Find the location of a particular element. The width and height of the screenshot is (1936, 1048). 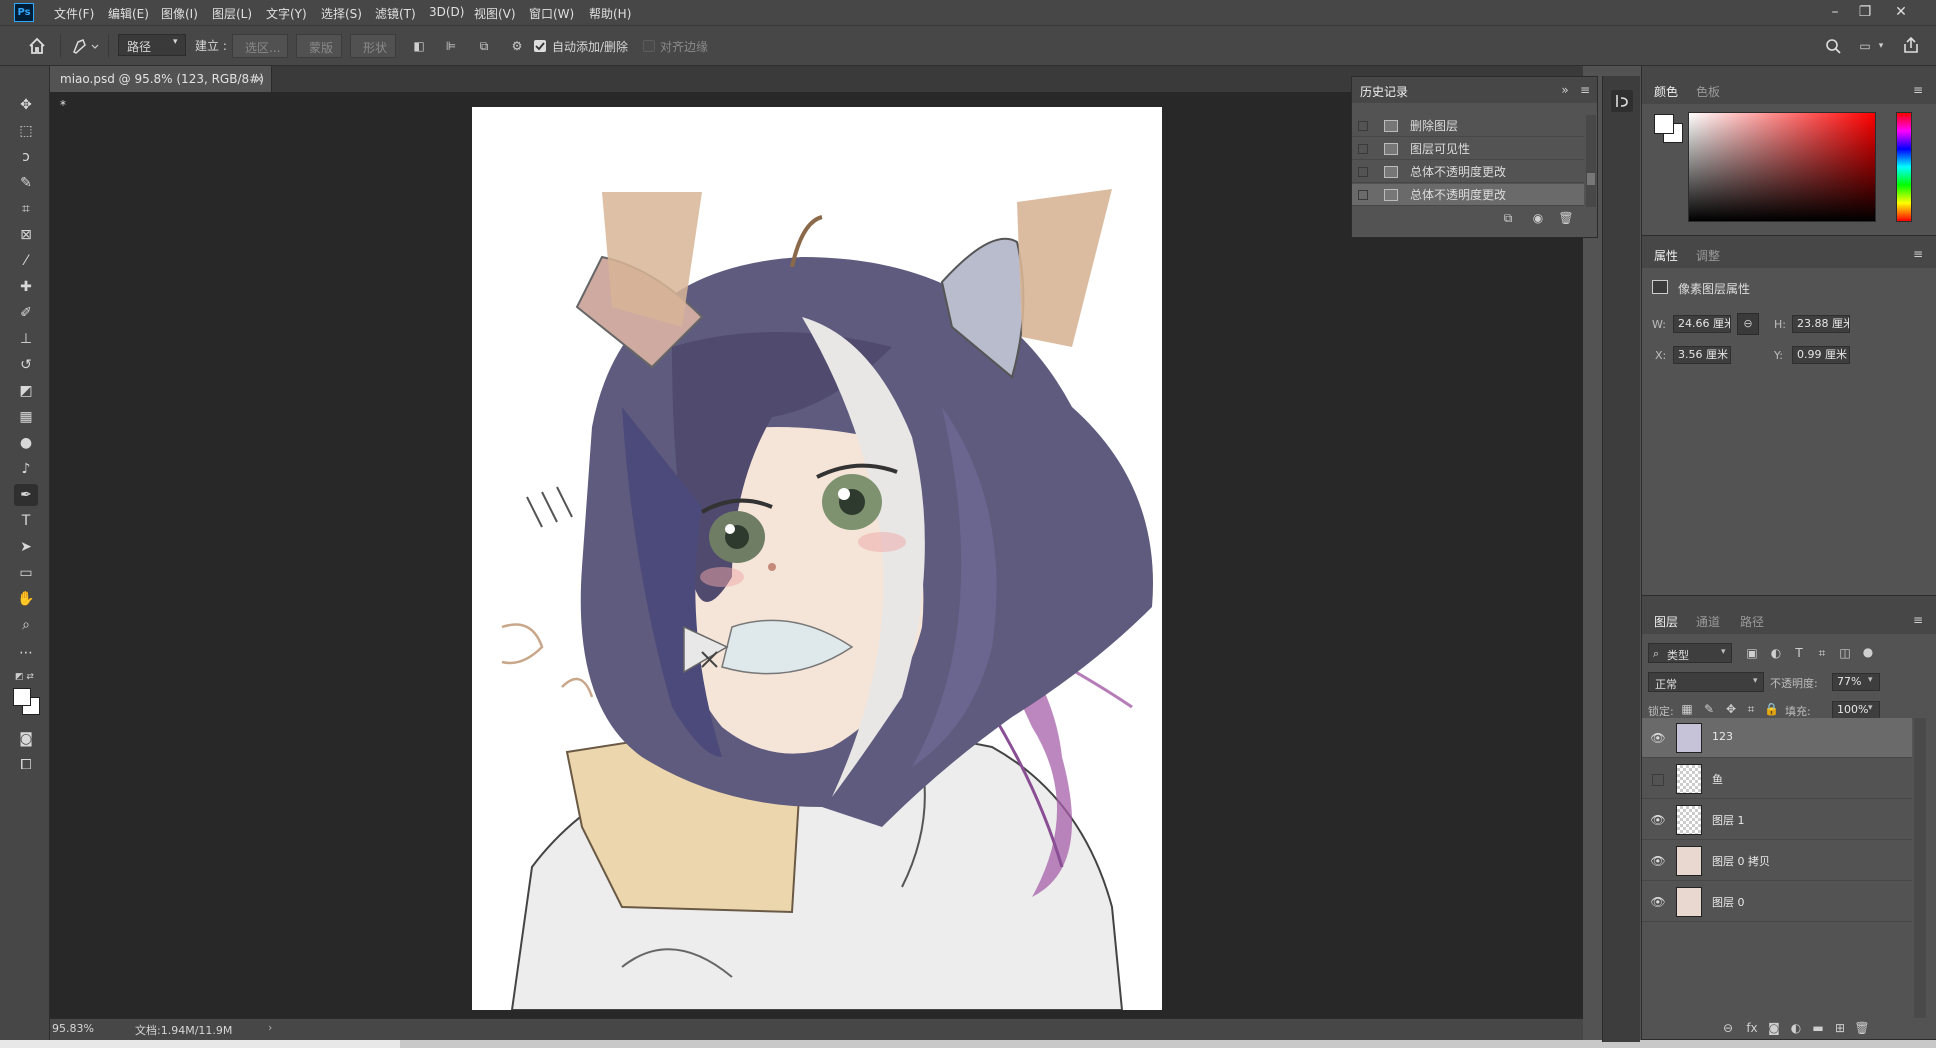

path-arrangement-icon: ⧉ is located at coordinates (484, 46).